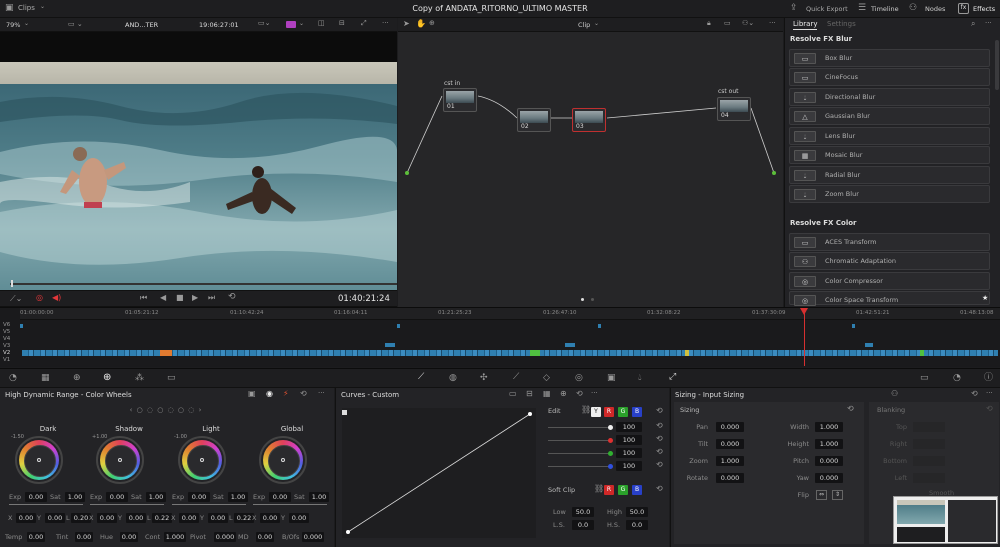  Describe the element at coordinates (889, 194) in the screenshot. I see `fx-item: 💧︎ Zoom Blur` at that location.